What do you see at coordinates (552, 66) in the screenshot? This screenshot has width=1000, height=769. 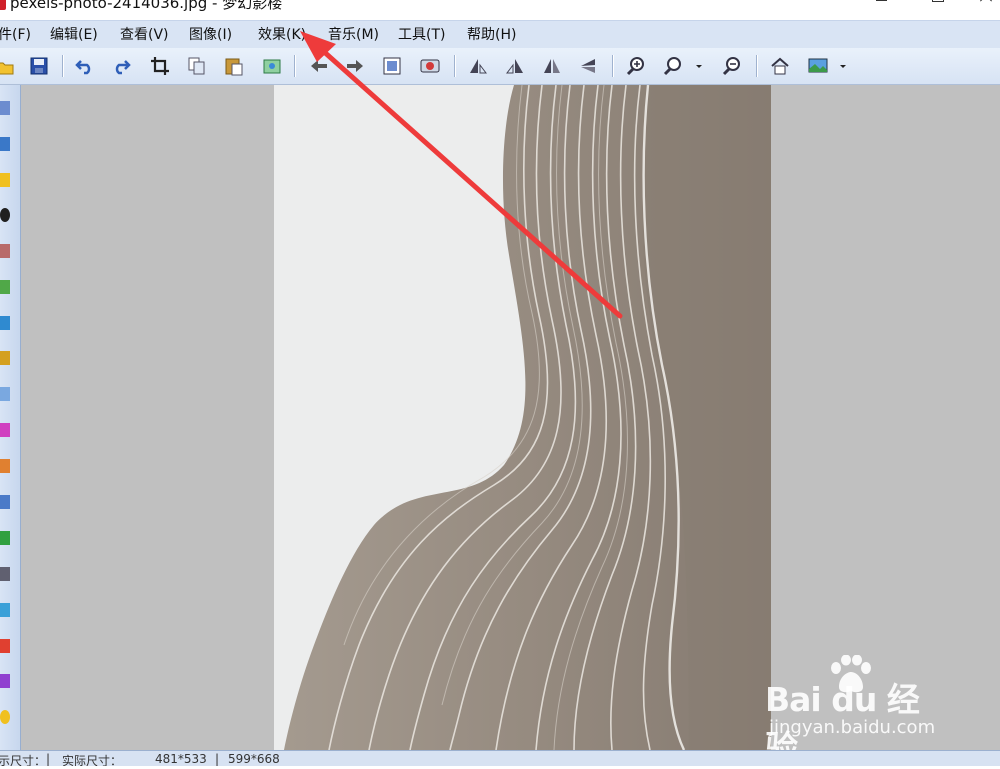 I see `flip-horizontal-icon` at bounding box center [552, 66].